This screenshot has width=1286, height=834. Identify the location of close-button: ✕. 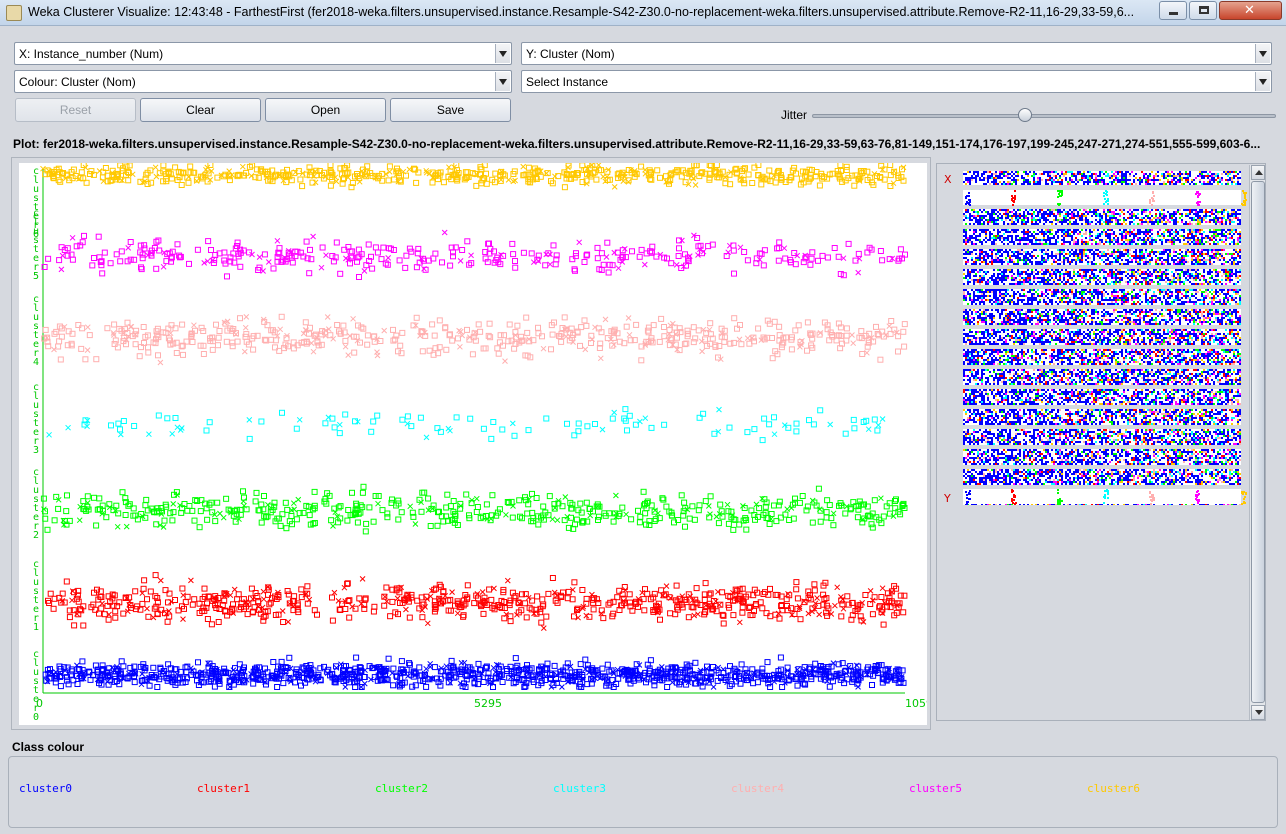
(1250, 10).